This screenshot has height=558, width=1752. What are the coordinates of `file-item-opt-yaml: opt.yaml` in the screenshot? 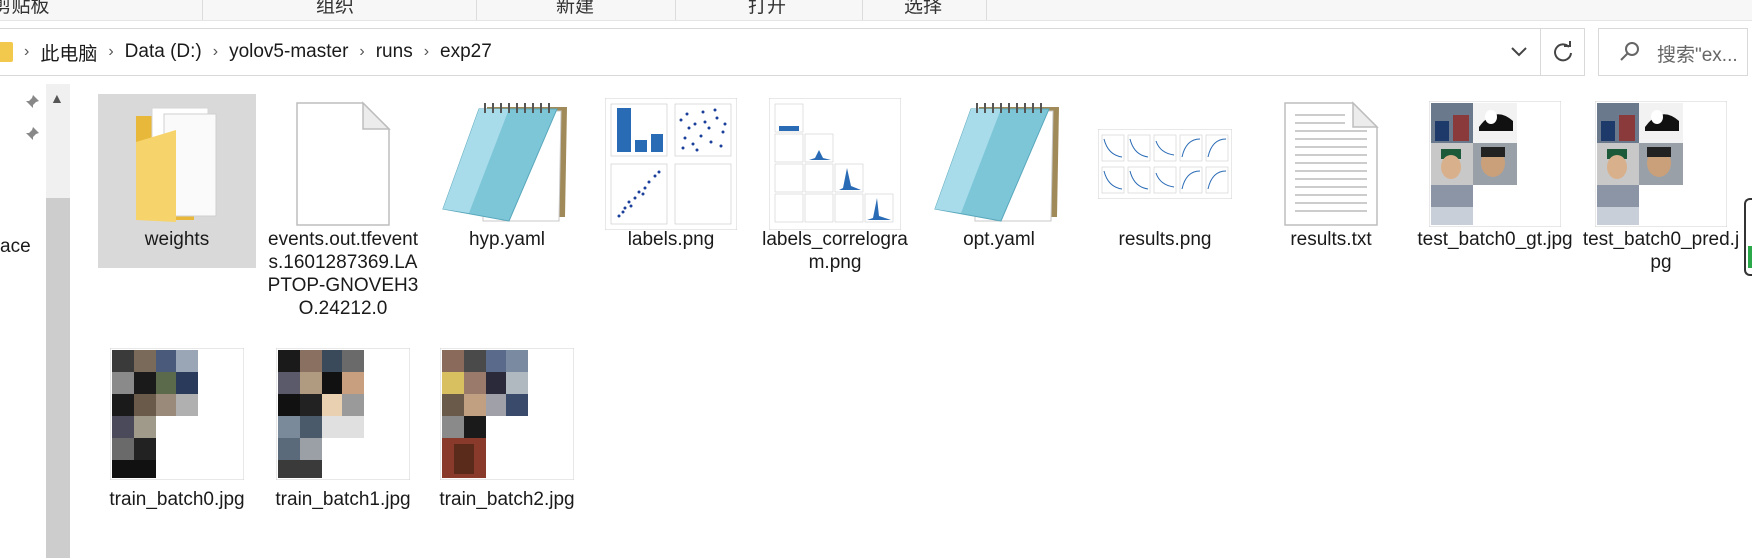 It's located at (999, 181).